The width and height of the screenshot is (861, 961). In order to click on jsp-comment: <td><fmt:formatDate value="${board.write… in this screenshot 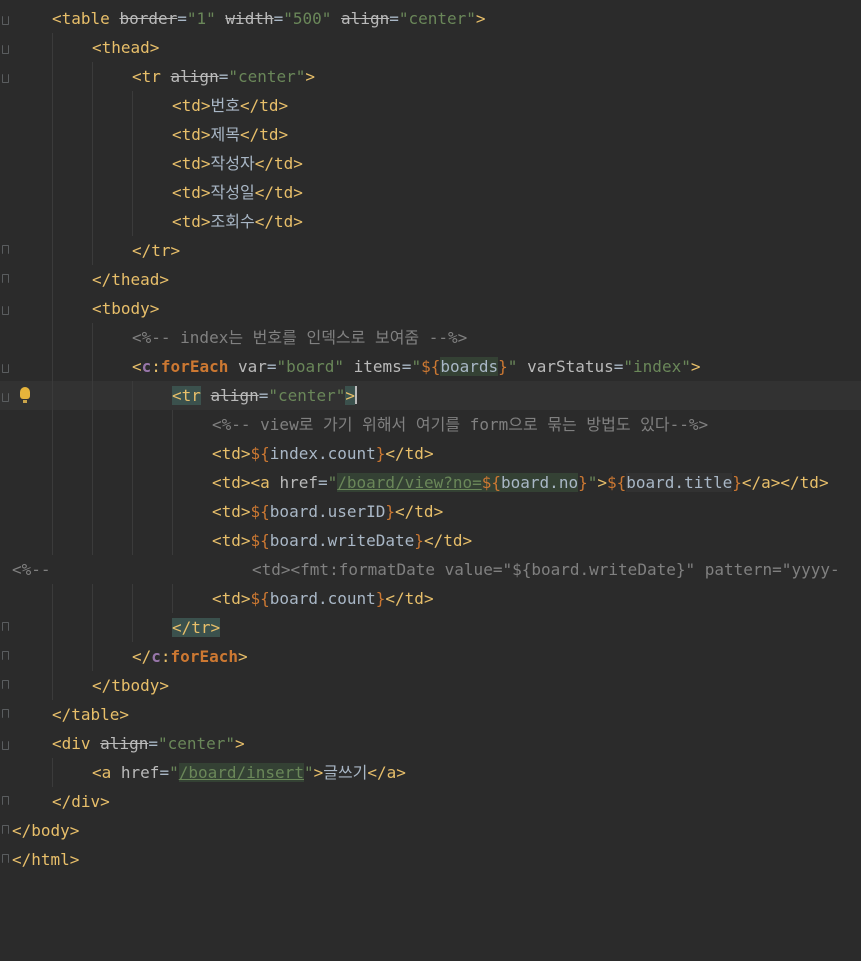, I will do `click(546, 569)`.